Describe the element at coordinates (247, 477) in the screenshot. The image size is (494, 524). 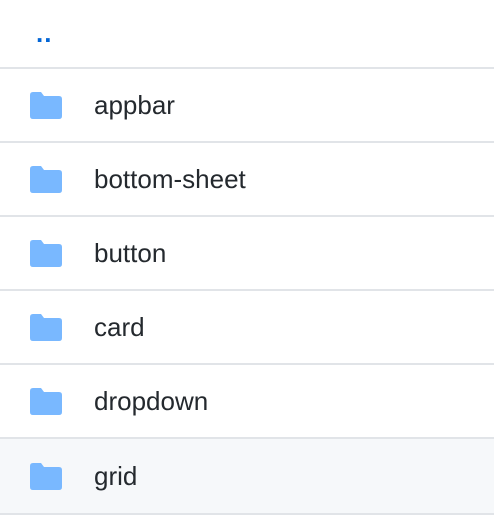
I see `file-row-hovered: grid` at that location.